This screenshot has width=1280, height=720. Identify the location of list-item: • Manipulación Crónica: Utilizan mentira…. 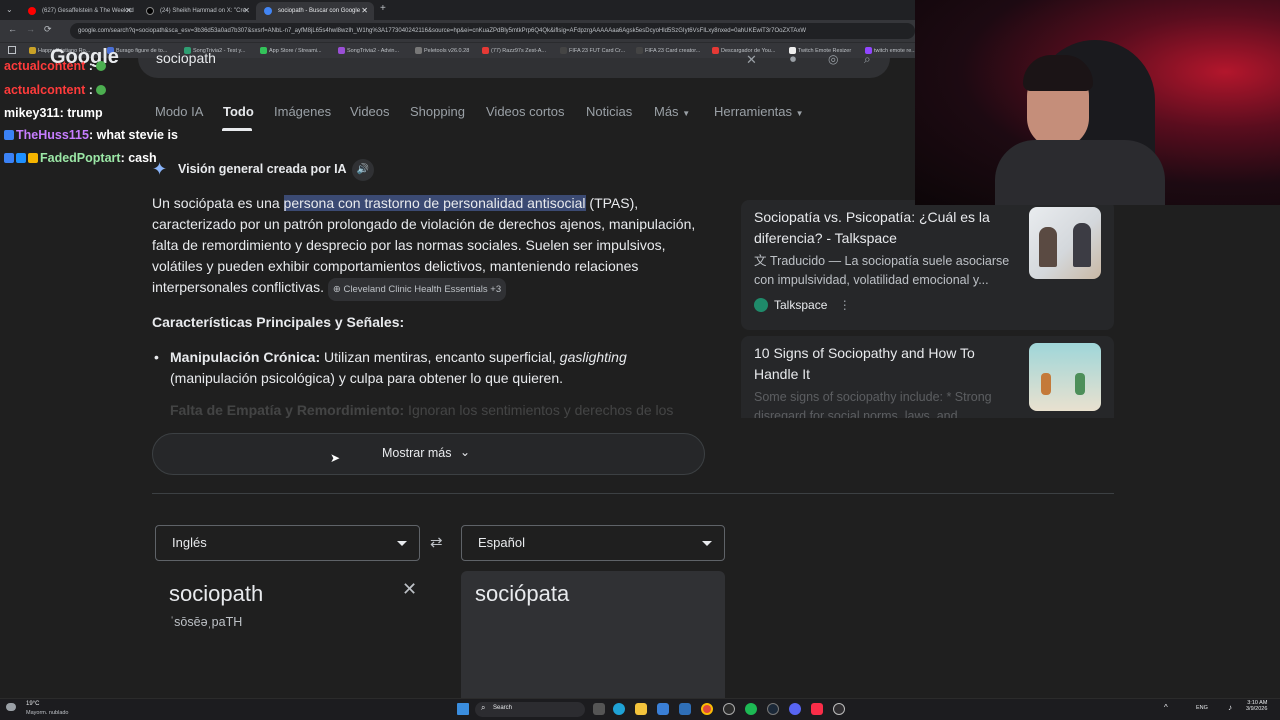
(390, 367).